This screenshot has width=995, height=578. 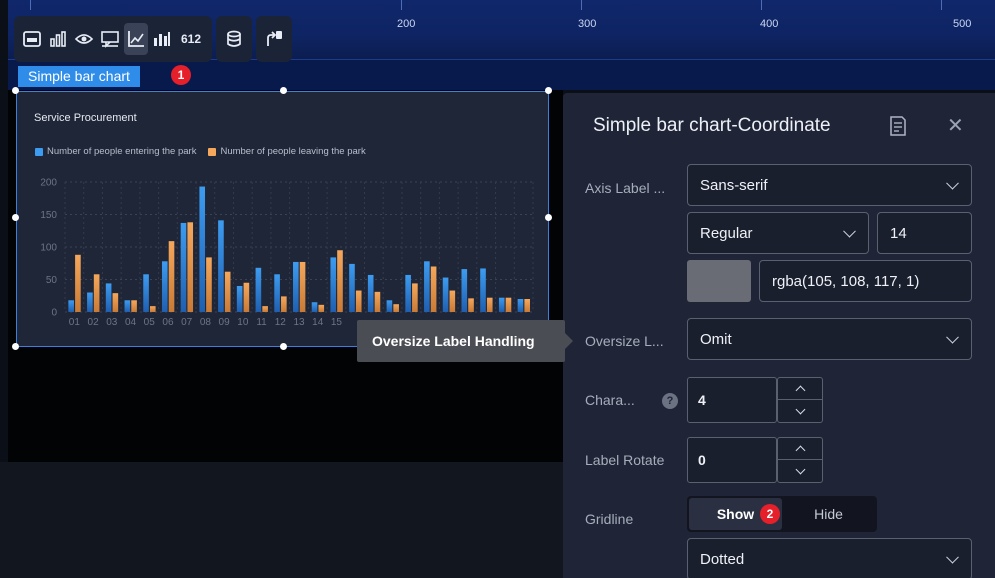 What do you see at coordinates (770, 514) in the screenshot?
I see `step-badge-2: 2` at bounding box center [770, 514].